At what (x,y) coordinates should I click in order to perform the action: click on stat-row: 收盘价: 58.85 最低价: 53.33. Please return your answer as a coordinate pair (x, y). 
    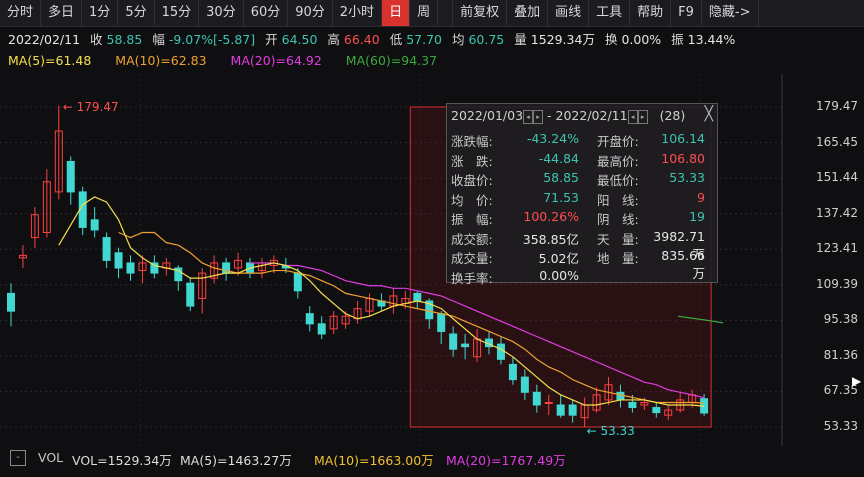
    Looking at the image, I should click on (582, 179).